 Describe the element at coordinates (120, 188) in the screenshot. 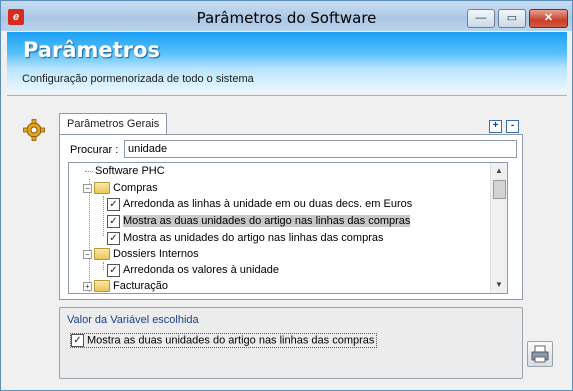

I see `tree-folder-compras: − Compras` at that location.